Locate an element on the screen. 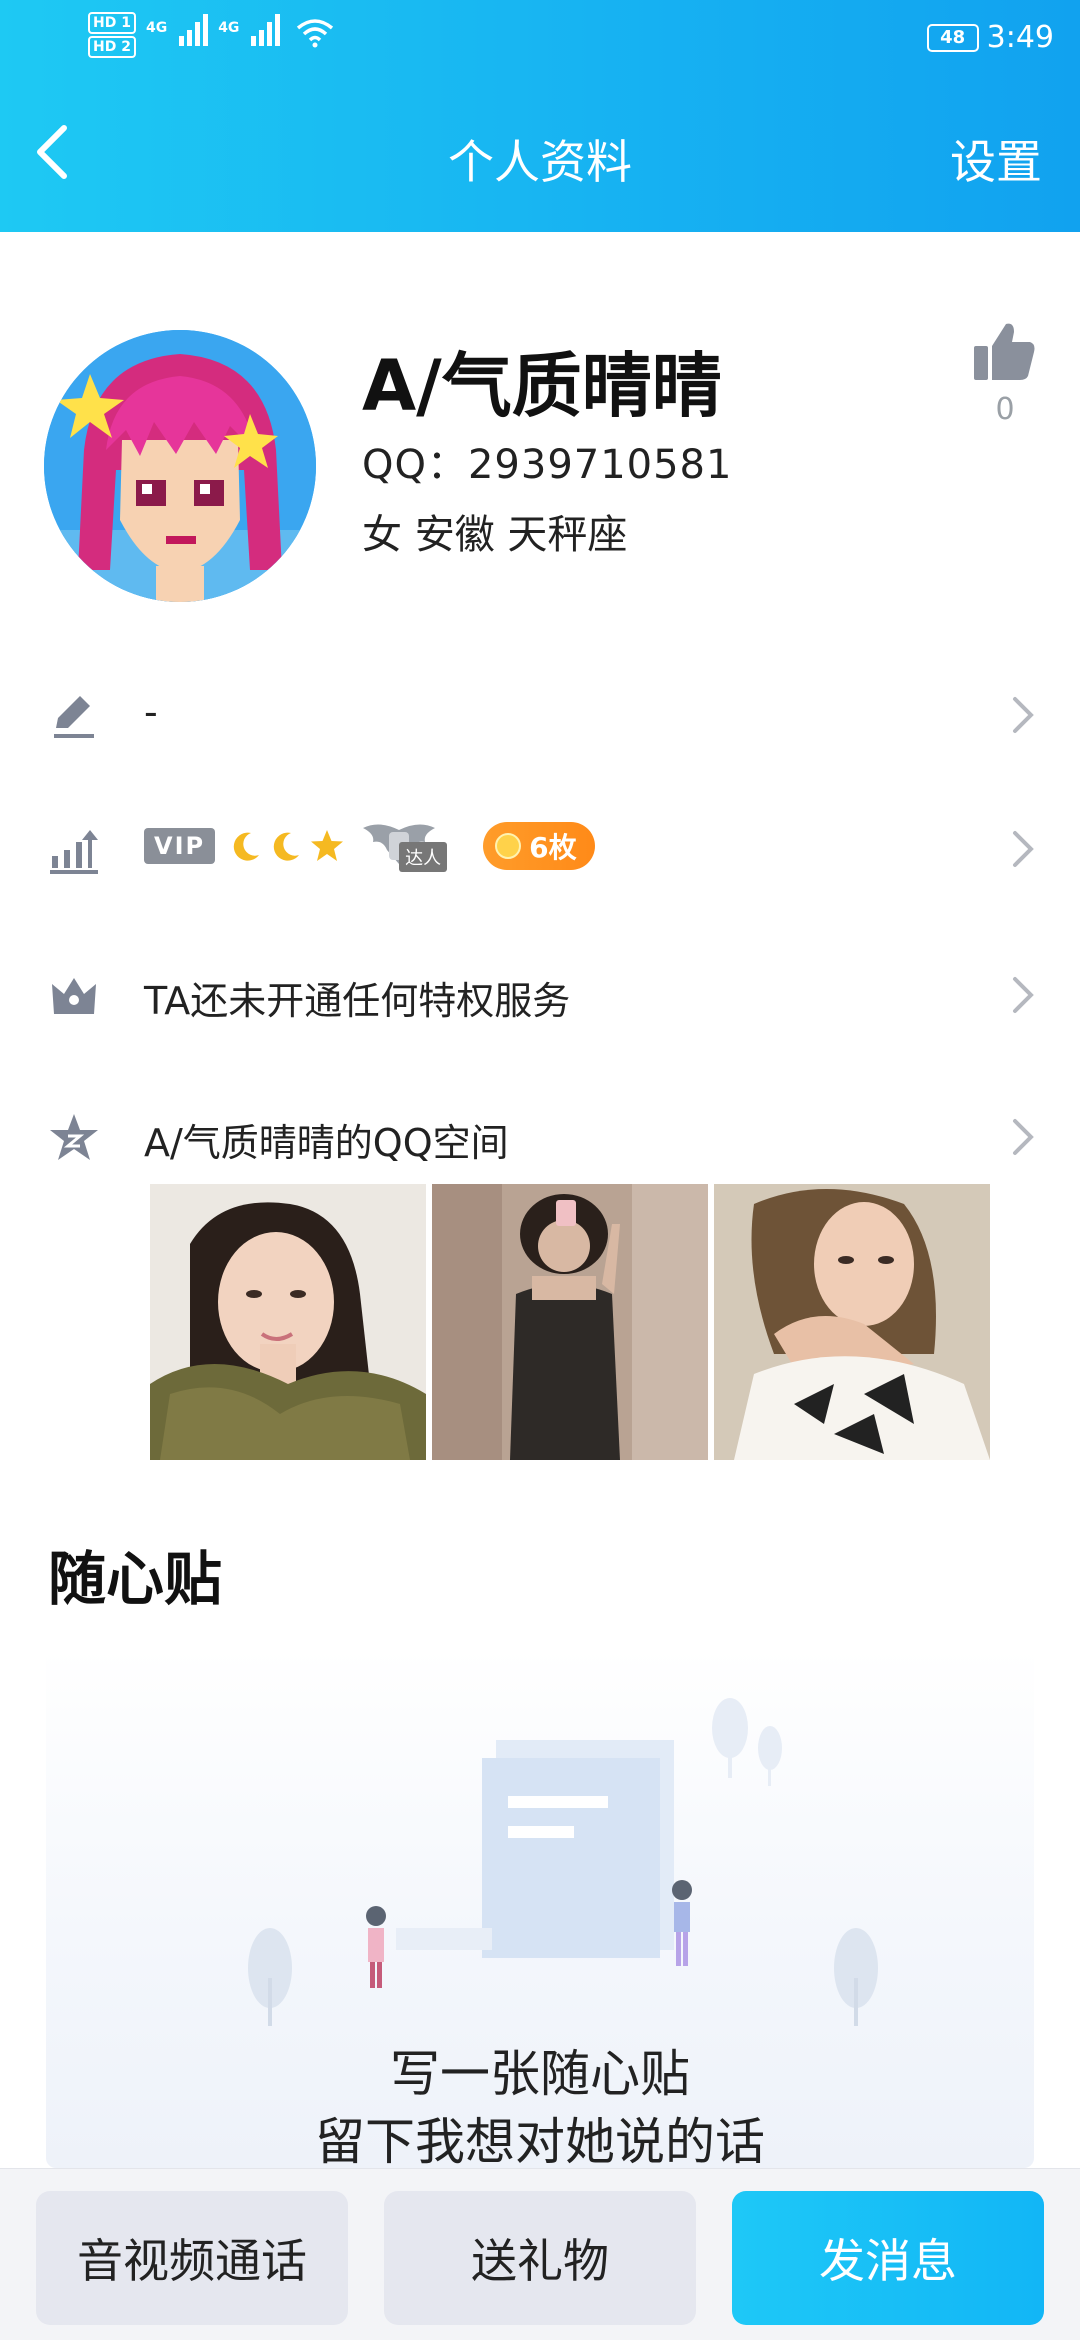 Image resolution: width=1080 pixels, height=2340 pixels. signature-text: - is located at coordinates (151, 712).